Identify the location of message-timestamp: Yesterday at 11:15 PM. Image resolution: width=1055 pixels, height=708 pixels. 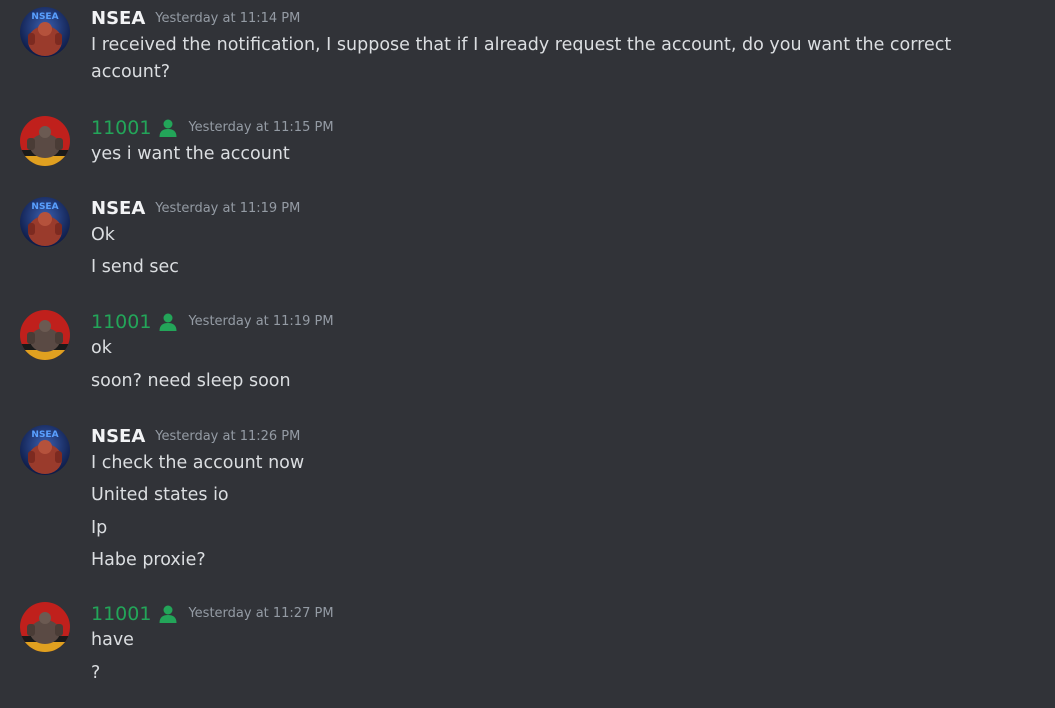
(260, 128).